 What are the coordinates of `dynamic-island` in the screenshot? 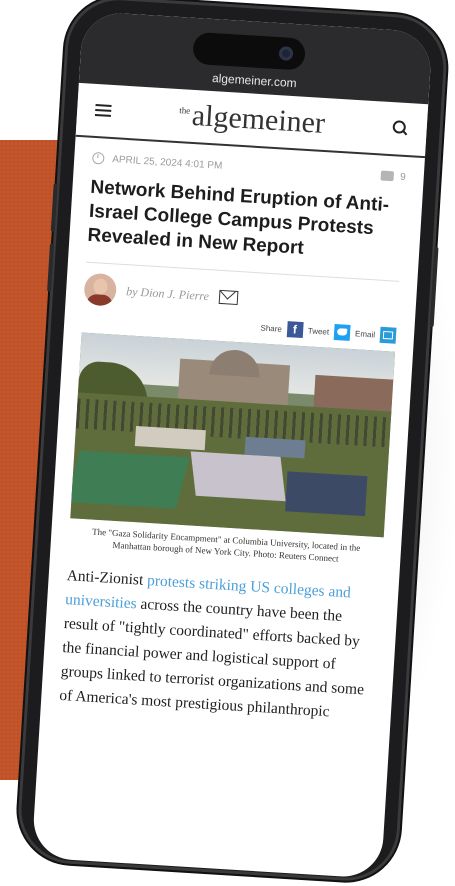 It's located at (249, 51).